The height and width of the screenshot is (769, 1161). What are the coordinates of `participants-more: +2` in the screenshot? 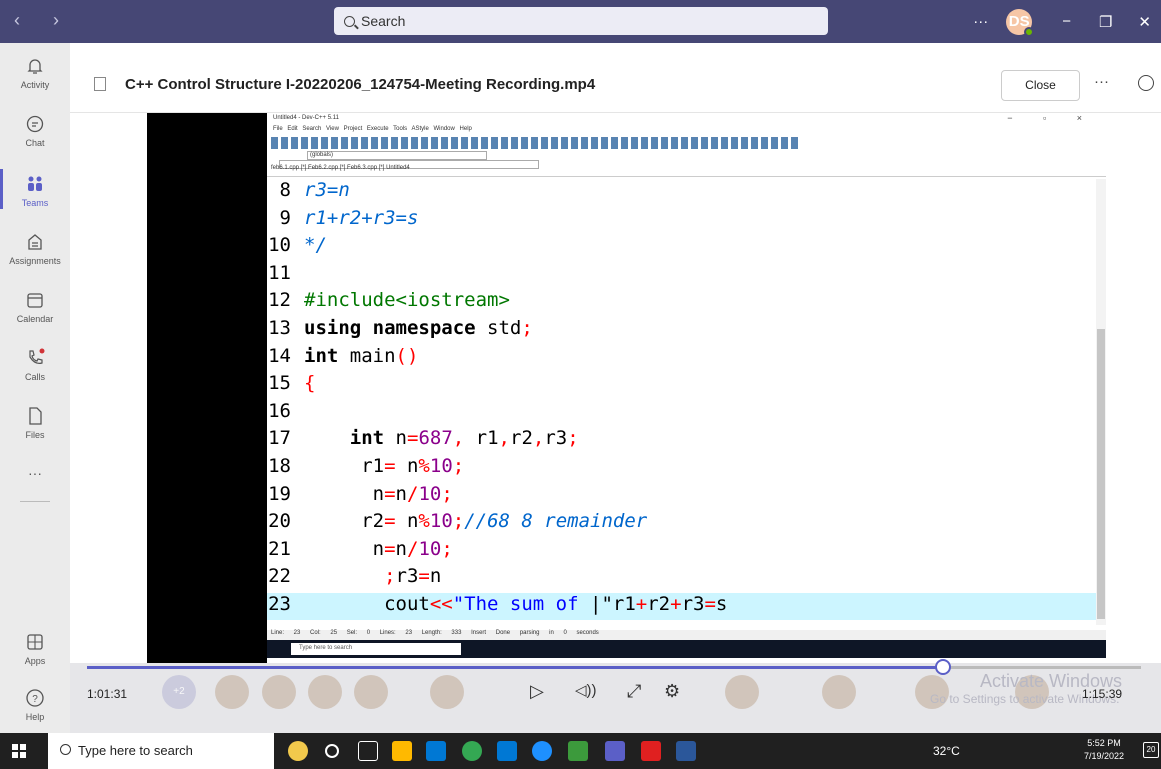 It's located at (179, 692).